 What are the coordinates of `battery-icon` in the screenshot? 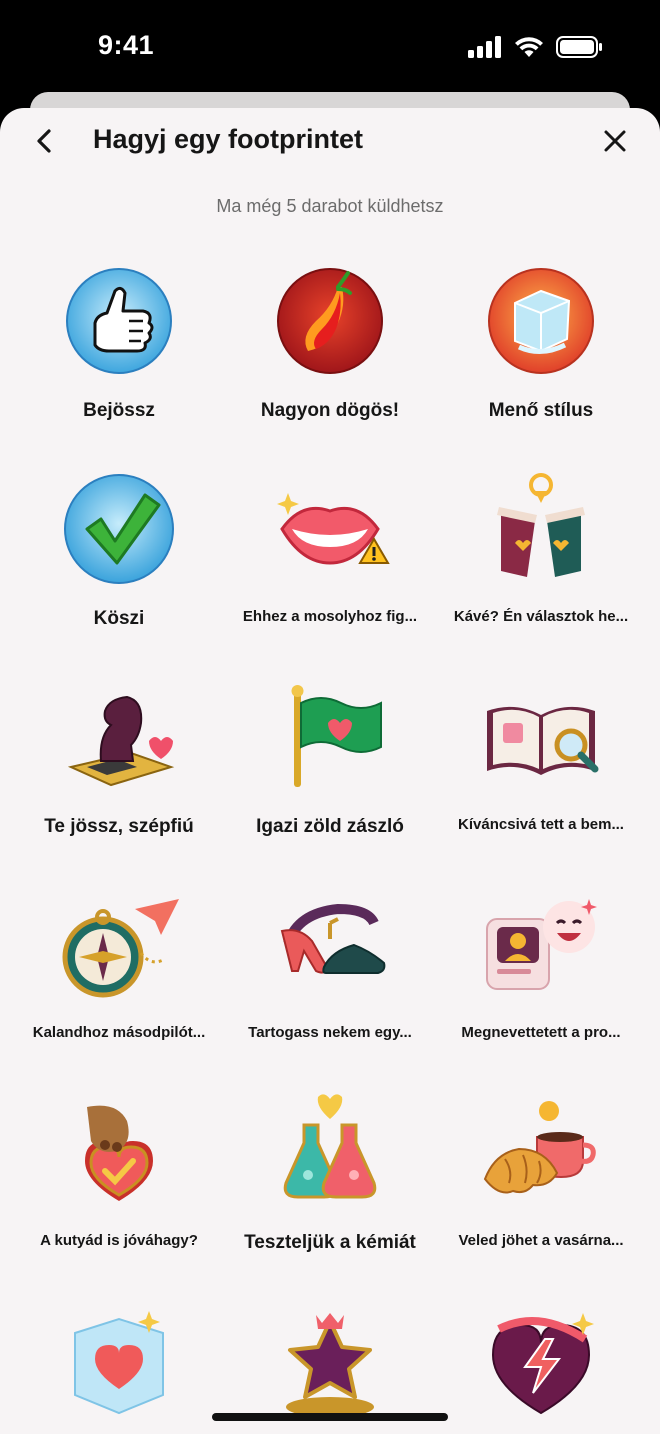 It's located at (579, 47).